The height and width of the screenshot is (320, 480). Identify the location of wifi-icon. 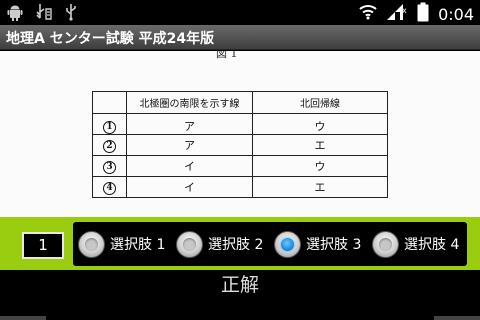
(368, 14).